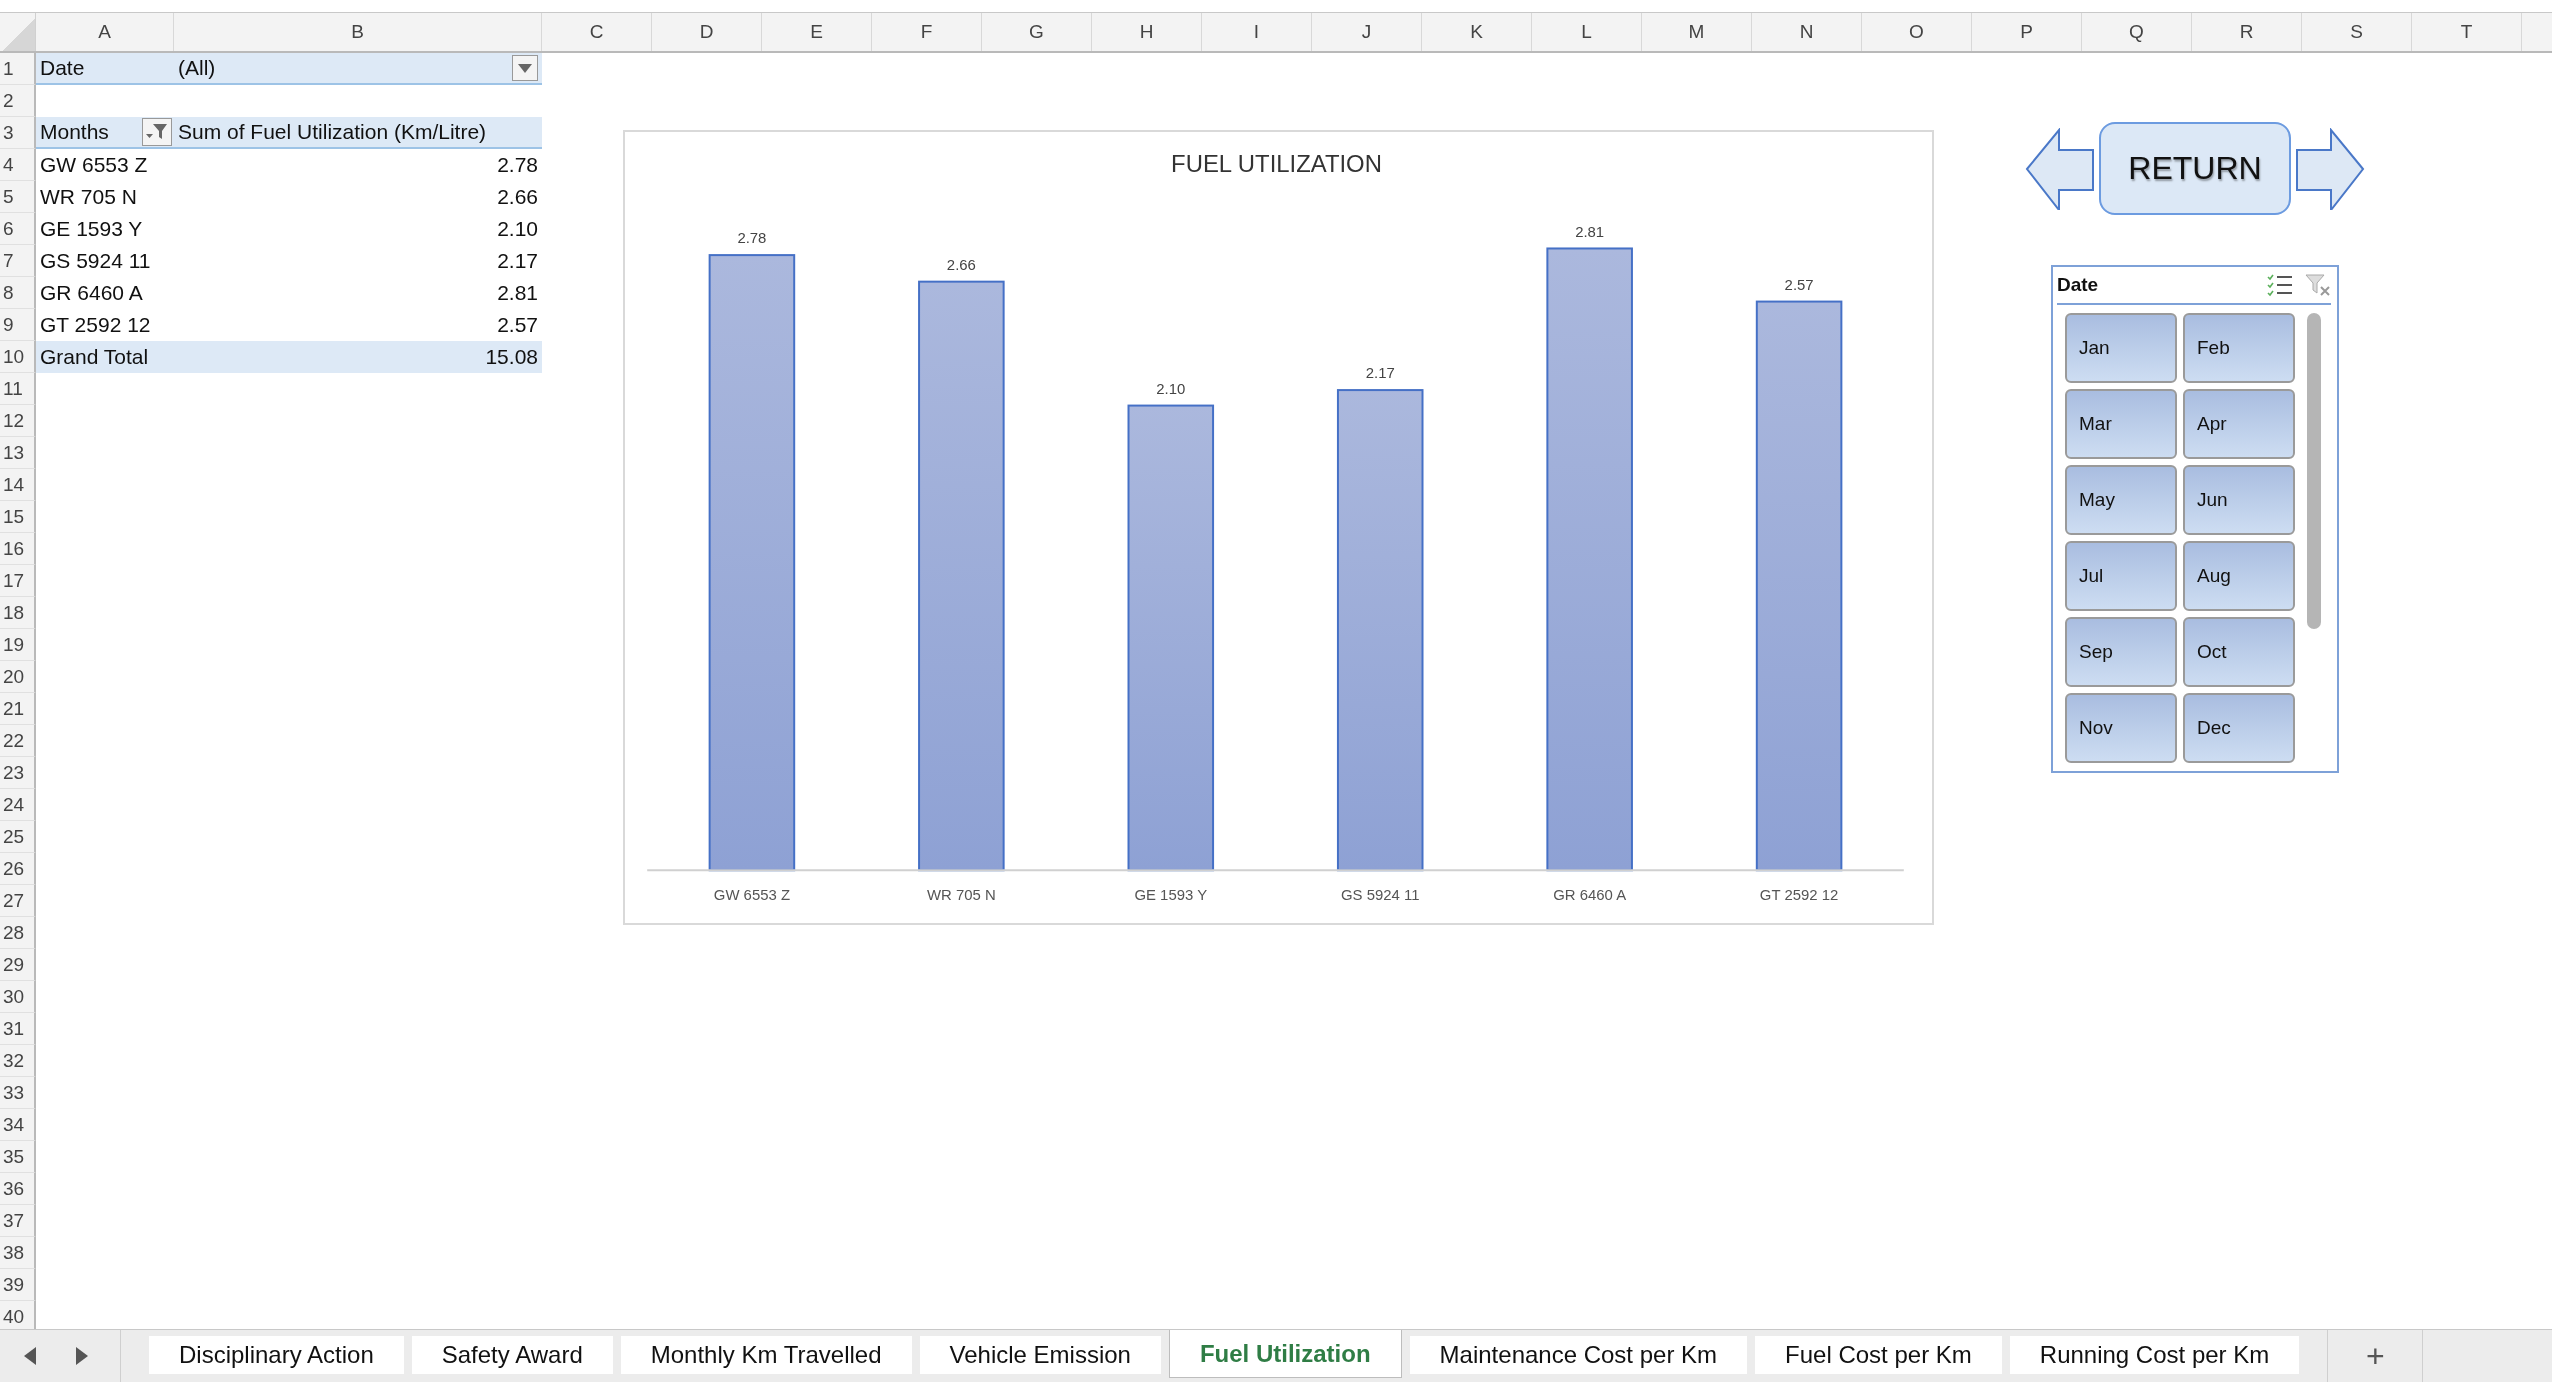  What do you see at coordinates (18, 325) in the screenshot?
I see `row-number: 9` at bounding box center [18, 325].